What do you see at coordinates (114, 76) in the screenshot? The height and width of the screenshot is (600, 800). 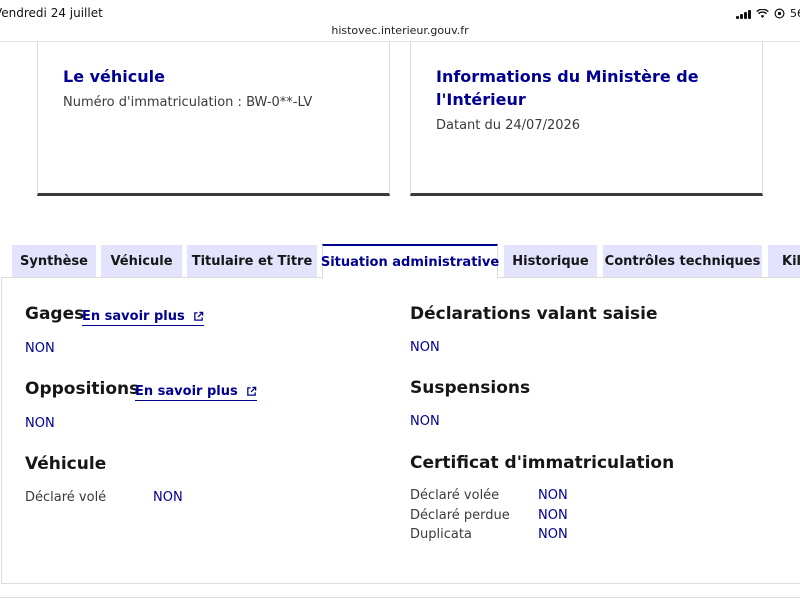 I see `vehicle-card-title: Le véhicule` at bounding box center [114, 76].